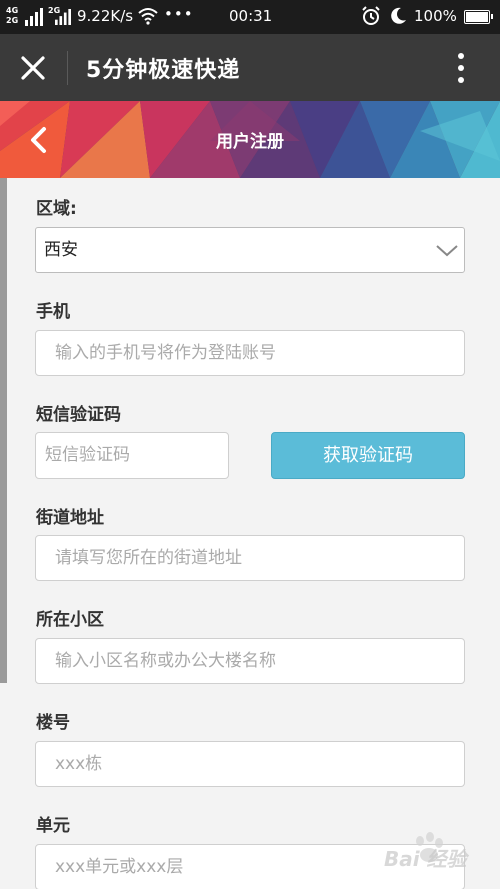 The image size is (500, 889). Describe the element at coordinates (132, 455) in the screenshot. I see `sms-code-input: 短信验证码` at that location.